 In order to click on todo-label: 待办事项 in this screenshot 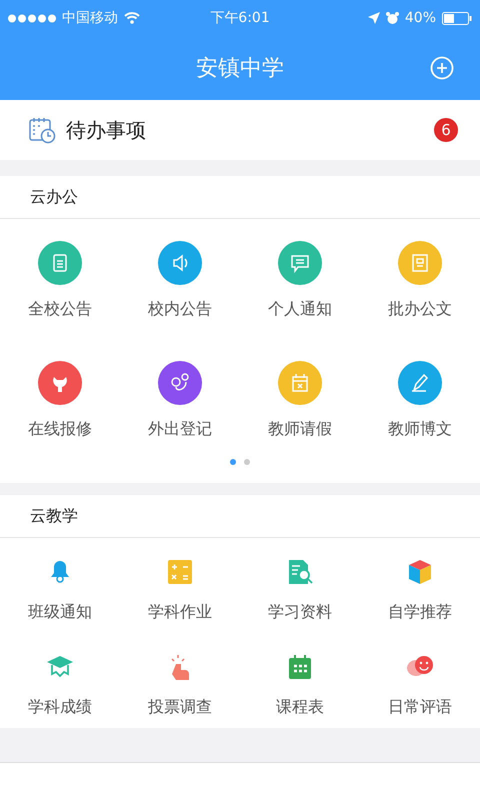, I will do `click(106, 130)`.